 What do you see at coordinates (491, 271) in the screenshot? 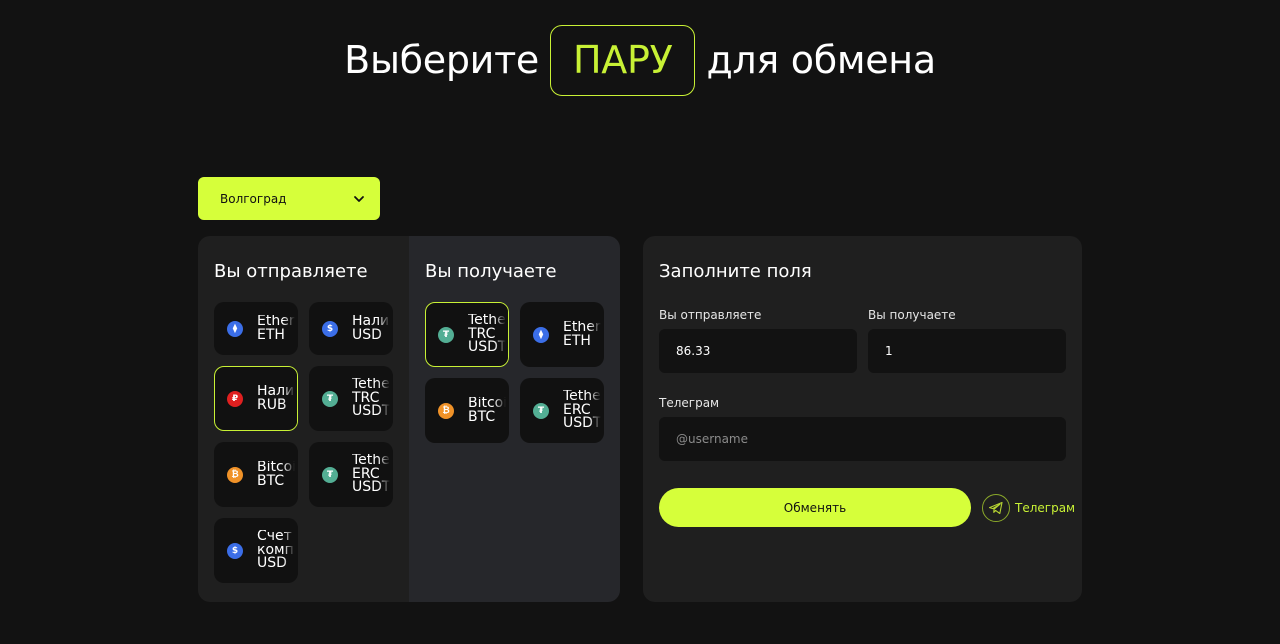
I see `receive-column-title: Вы получаете` at bounding box center [491, 271].